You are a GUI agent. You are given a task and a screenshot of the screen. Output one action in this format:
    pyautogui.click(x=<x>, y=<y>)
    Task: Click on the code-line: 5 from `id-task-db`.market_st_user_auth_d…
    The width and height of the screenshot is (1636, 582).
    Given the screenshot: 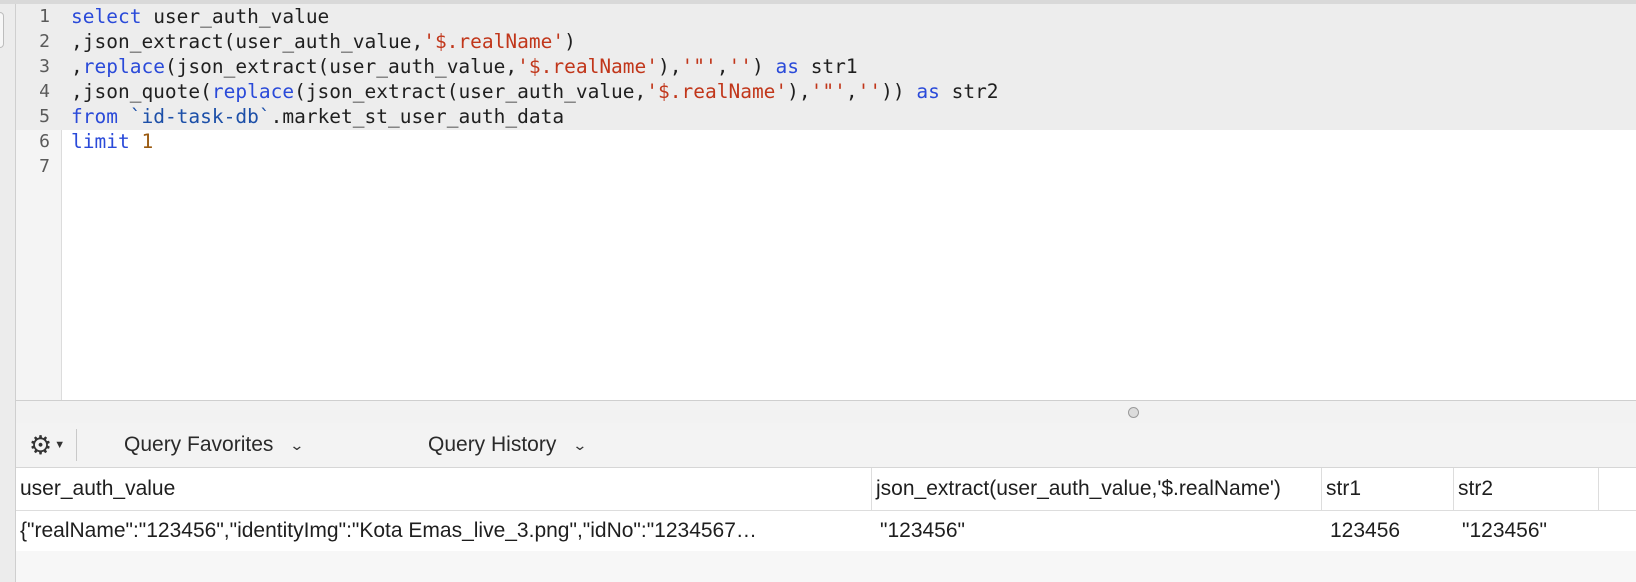 What is the action you would take?
    pyautogui.click(x=826, y=117)
    